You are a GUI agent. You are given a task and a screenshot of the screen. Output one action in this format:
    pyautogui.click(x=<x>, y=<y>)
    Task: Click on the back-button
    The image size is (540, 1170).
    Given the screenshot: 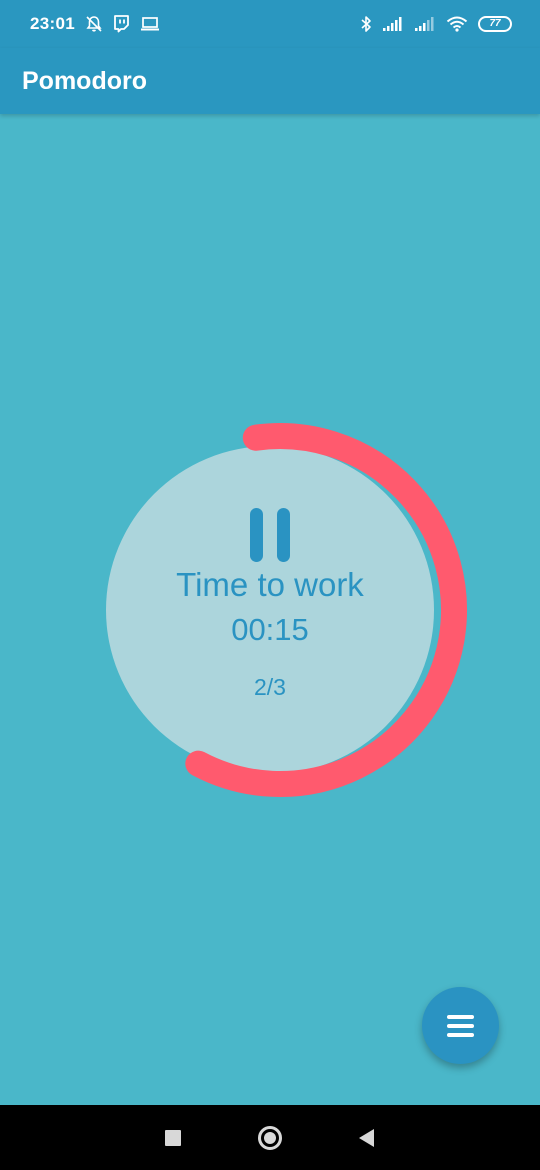 What is the action you would take?
    pyautogui.click(x=367, y=1138)
    